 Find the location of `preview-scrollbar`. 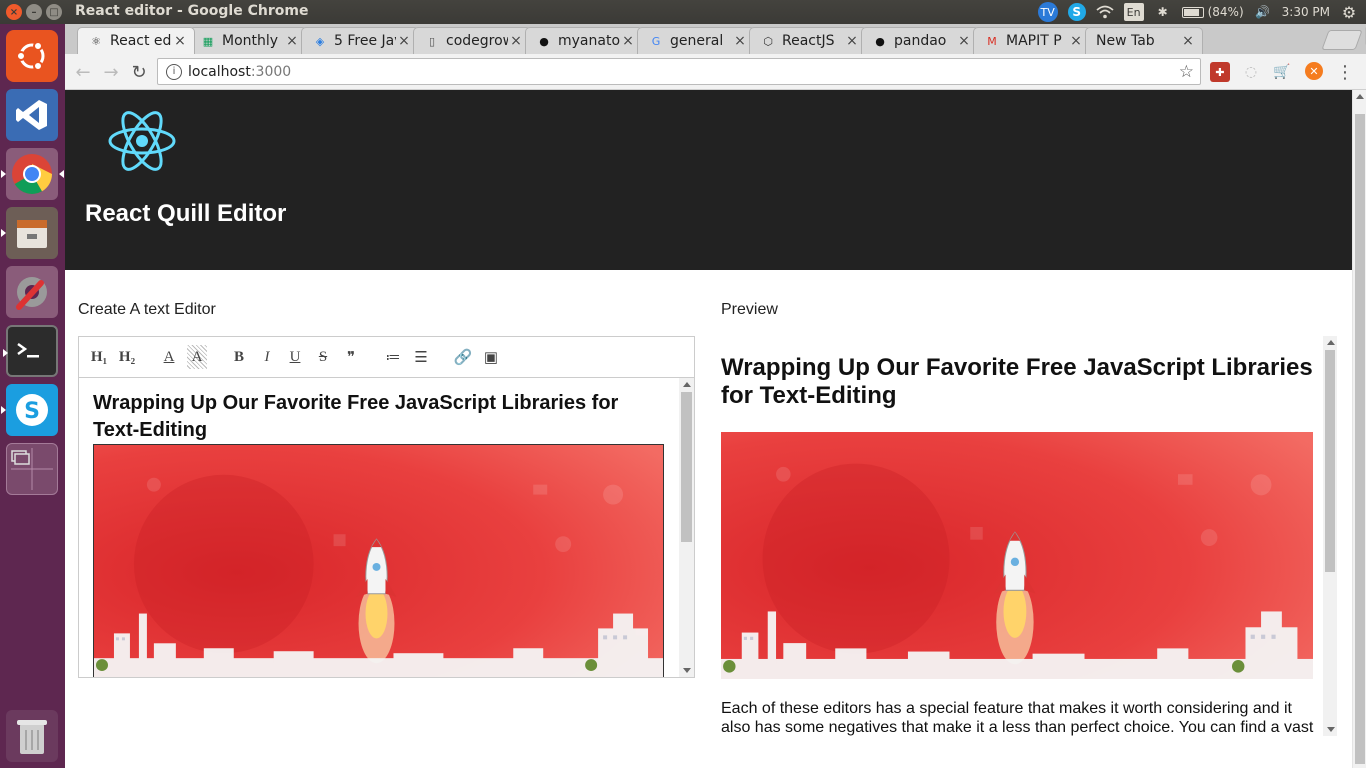

preview-scrollbar is located at coordinates (1330, 536).